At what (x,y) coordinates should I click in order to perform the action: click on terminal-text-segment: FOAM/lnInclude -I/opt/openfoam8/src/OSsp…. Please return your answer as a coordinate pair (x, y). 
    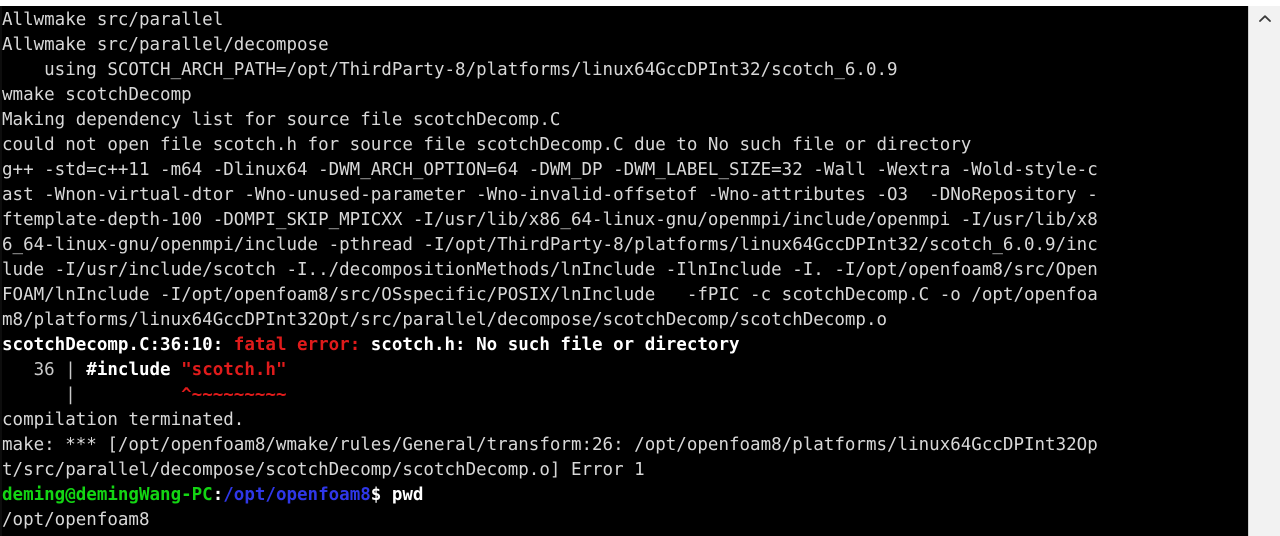
    Looking at the image, I should click on (550, 295).